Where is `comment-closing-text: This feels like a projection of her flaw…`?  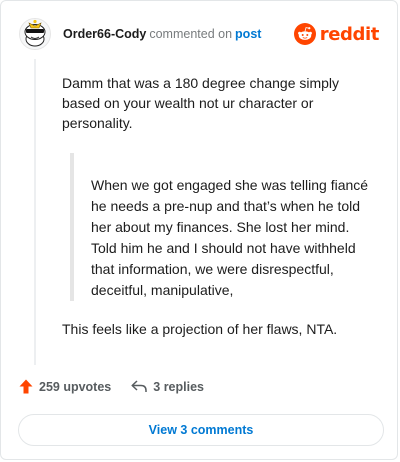 comment-closing-text: This feels like a projection of her flaw… is located at coordinates (200, 329).